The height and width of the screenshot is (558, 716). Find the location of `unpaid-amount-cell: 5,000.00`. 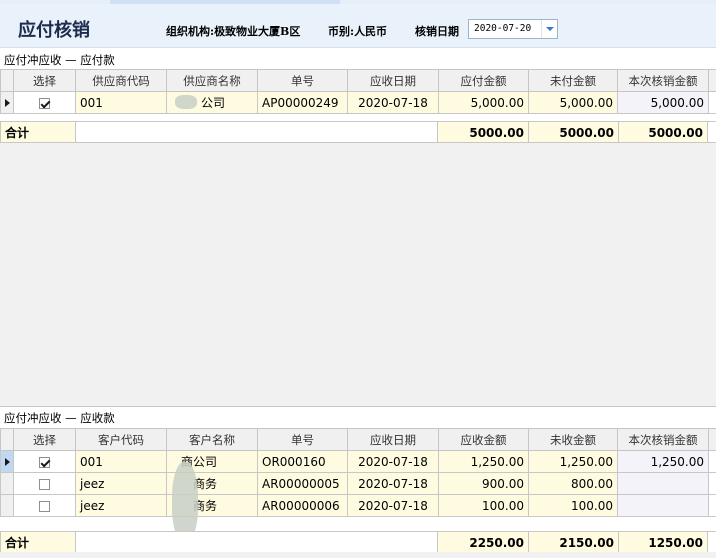

unpaid-amount-cell: 5,000.00 is located at coordinates (573, 102).